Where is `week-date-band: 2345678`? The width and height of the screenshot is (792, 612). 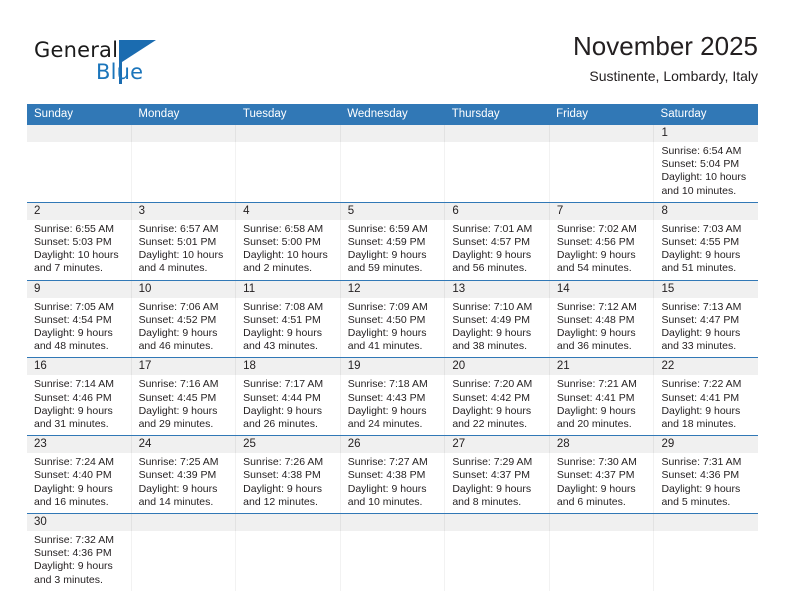
week-date-band: 2345678 is located at coordinates (392, 211).